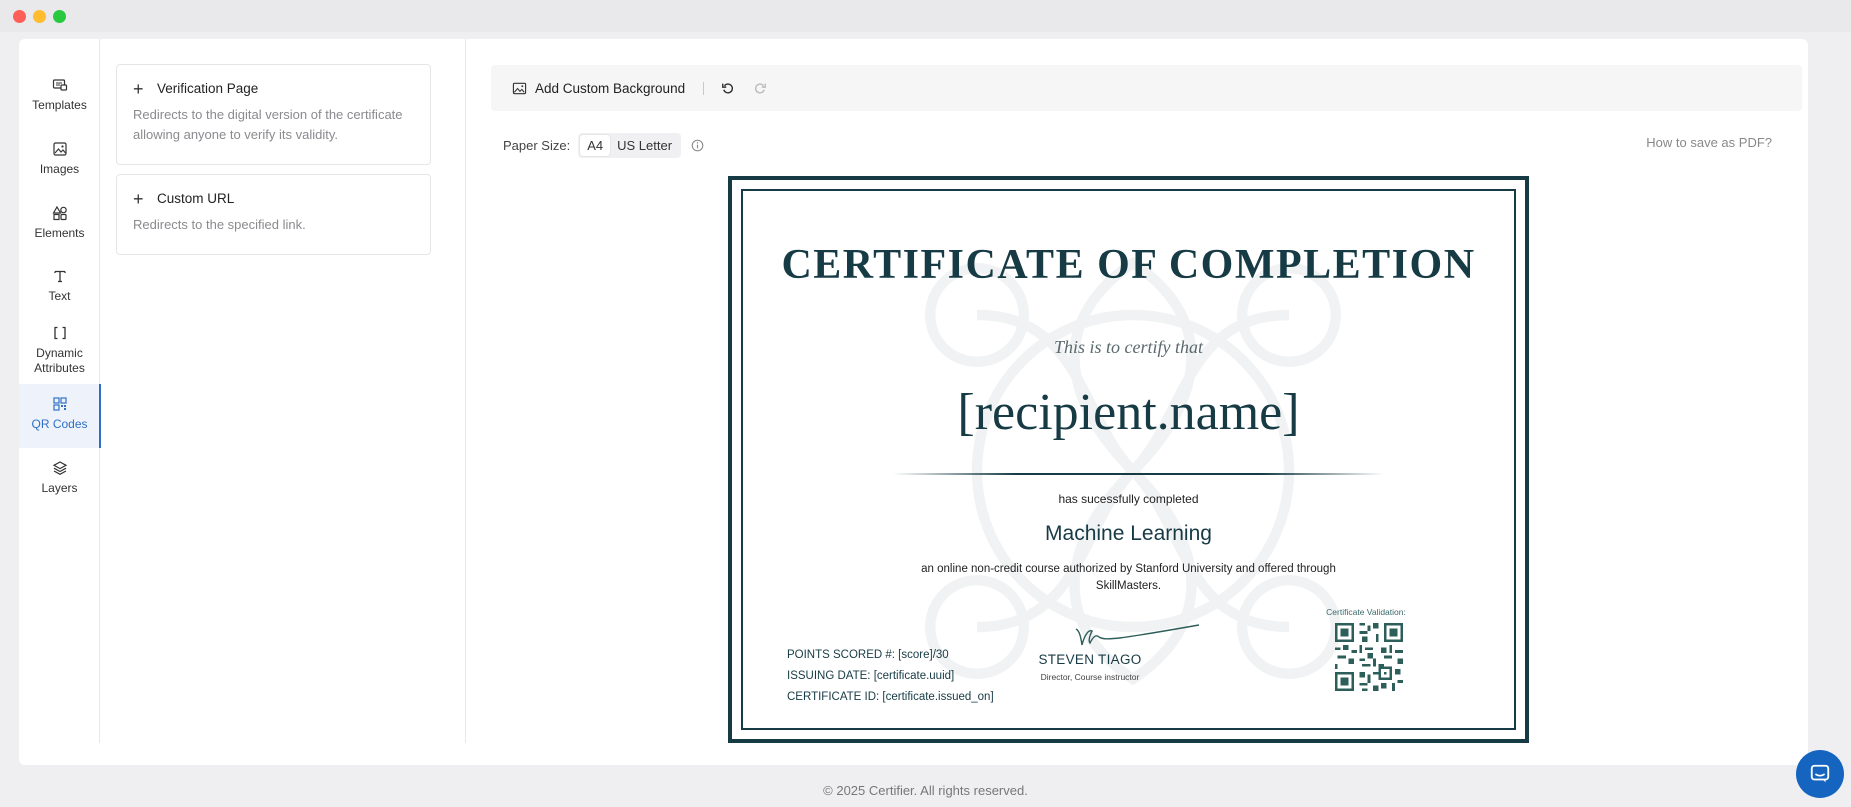 Image resolution: width=1851 pixels, height=807 pixels. What do you see at coordinates (59, 478) in the screenshot?
I see `sidebar-item-layers: Layers` at bounding box center [59, 478].